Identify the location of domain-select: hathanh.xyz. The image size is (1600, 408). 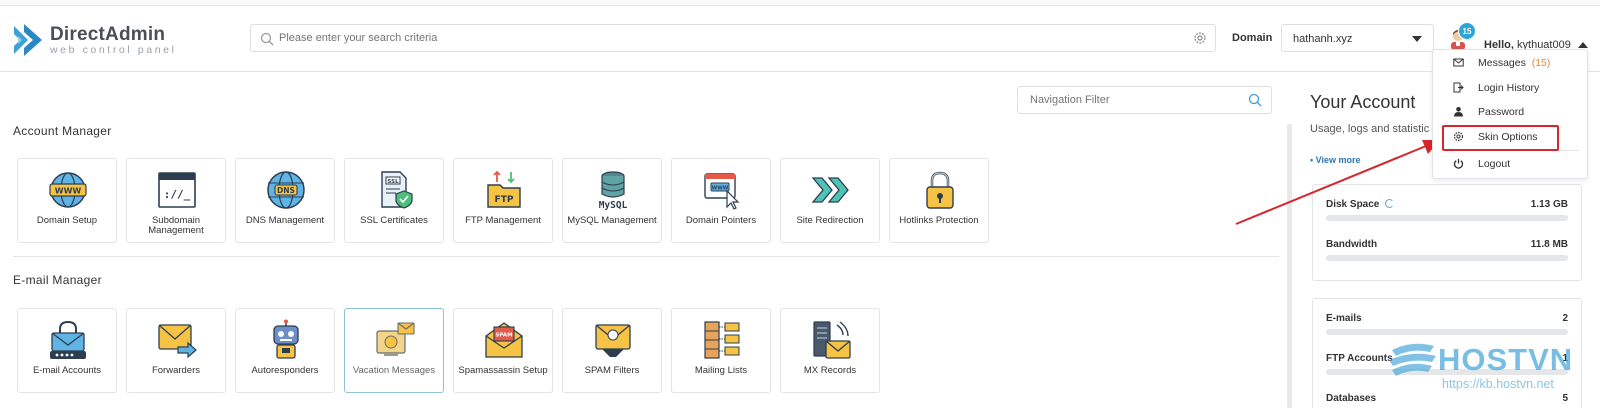
(1357, 38).